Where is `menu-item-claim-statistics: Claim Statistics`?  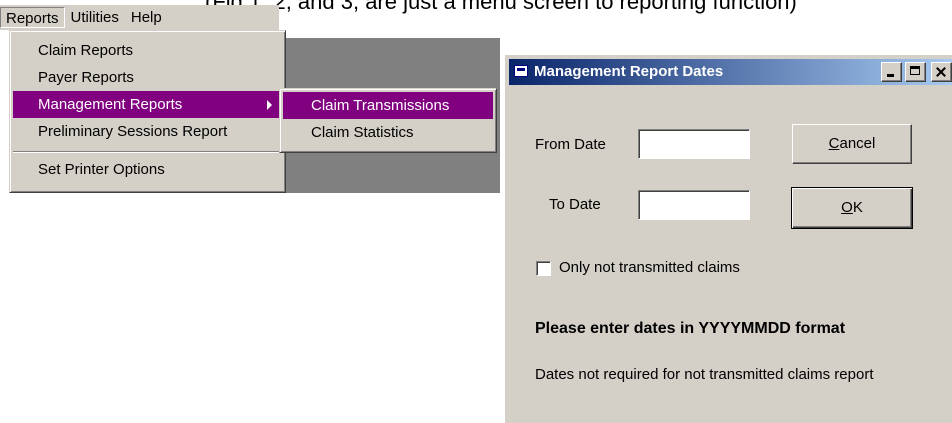
menu-item-claim-statistics: Claim Statistics is located at coordinates (388, 132).